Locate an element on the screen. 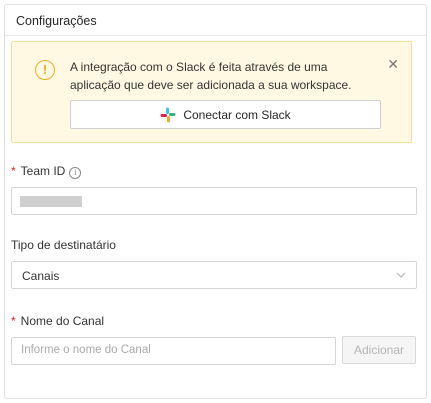 The height and width of the screenshot is (403, 431). team-id-label: * Team ID i is located at coordinates (46, 171).